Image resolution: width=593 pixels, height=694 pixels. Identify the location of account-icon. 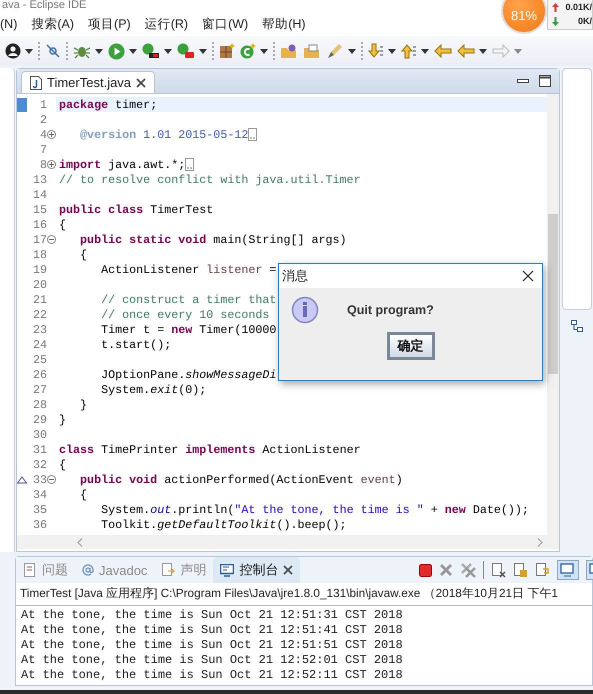
(13, 51).